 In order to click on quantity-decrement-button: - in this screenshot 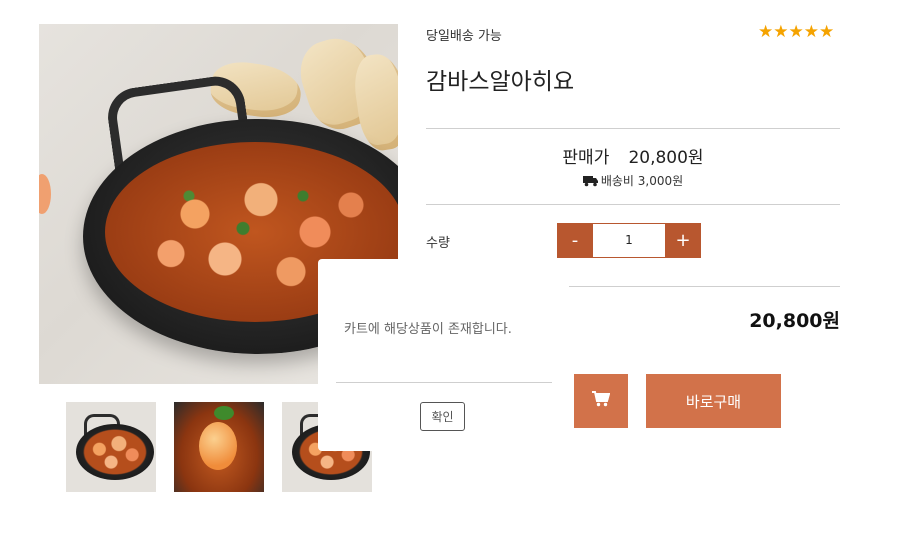, I will do `click(575, 240)`.